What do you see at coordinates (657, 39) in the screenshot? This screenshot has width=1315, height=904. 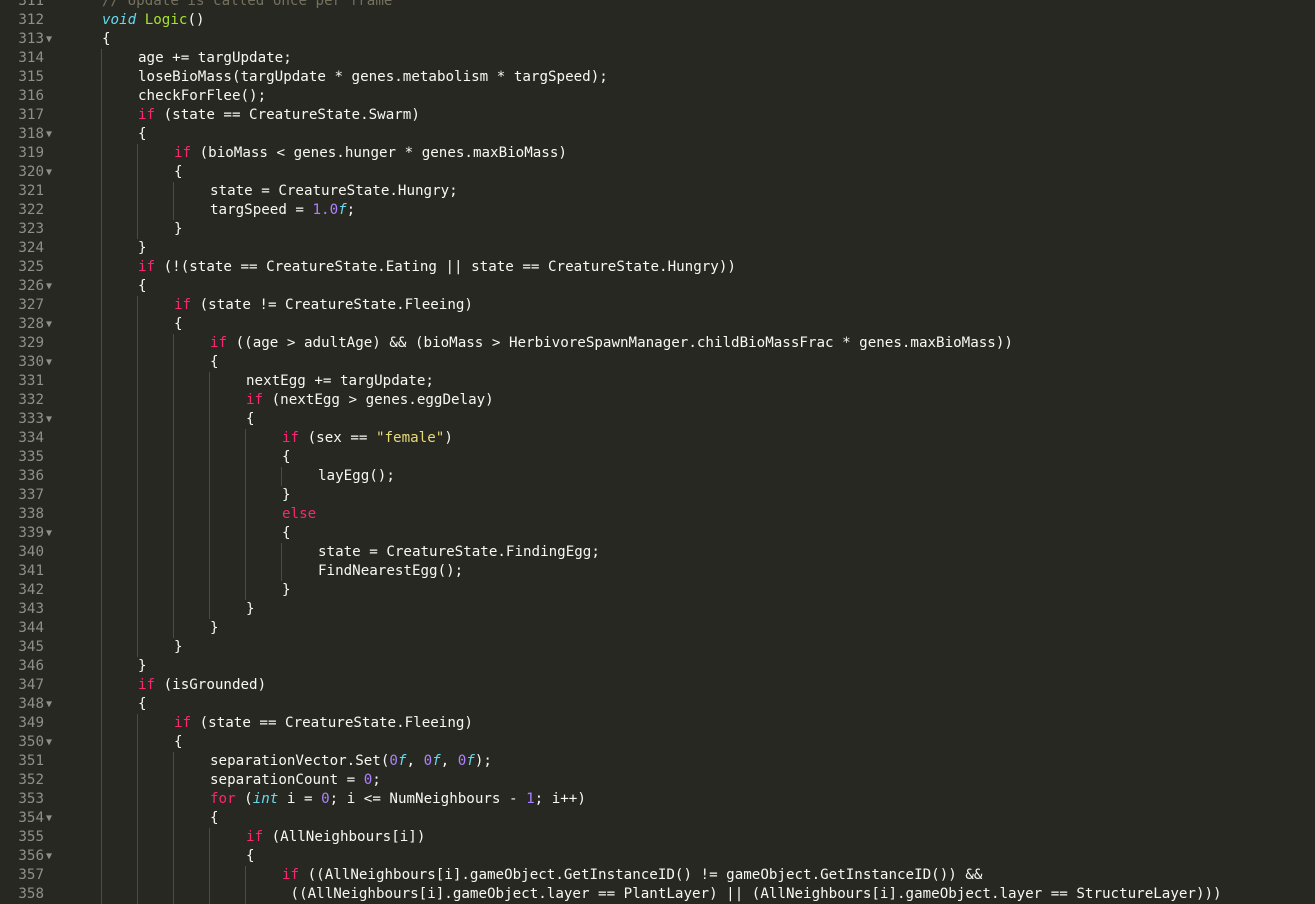 I see `code-line: 313 ▼ {` at bounding box center [657, 39].